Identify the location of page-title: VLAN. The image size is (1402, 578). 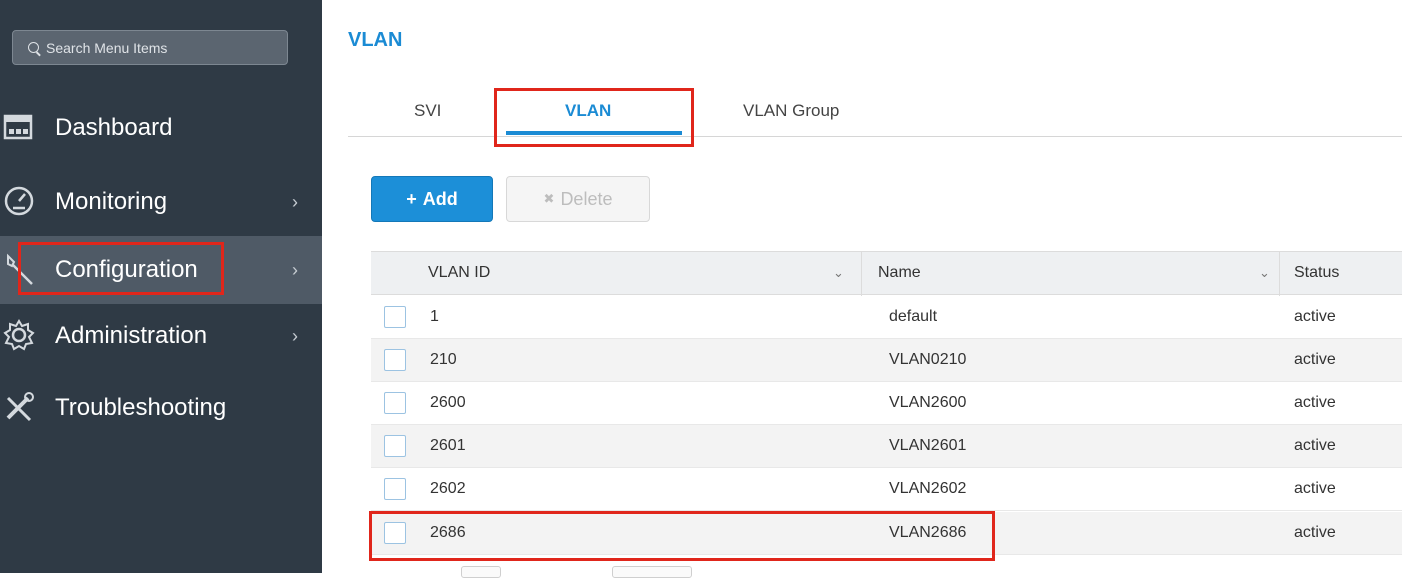
(375, 40).